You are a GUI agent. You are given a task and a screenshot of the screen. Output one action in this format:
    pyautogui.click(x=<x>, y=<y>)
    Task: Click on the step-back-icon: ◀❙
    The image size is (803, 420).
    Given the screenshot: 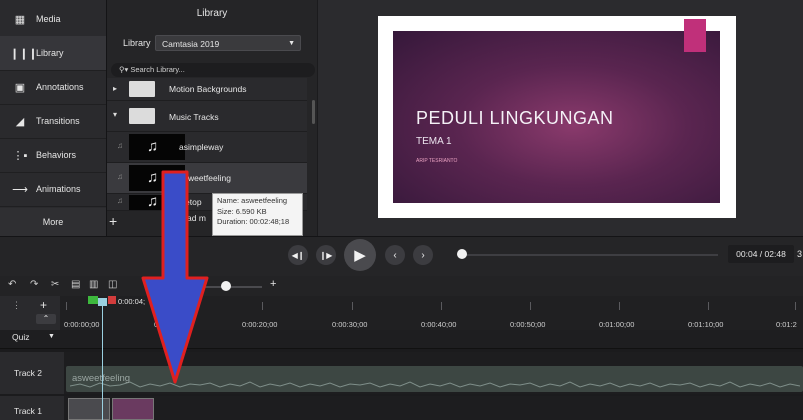 What is the action you would take?
    pyautogui.click(x=298, y=255)
    